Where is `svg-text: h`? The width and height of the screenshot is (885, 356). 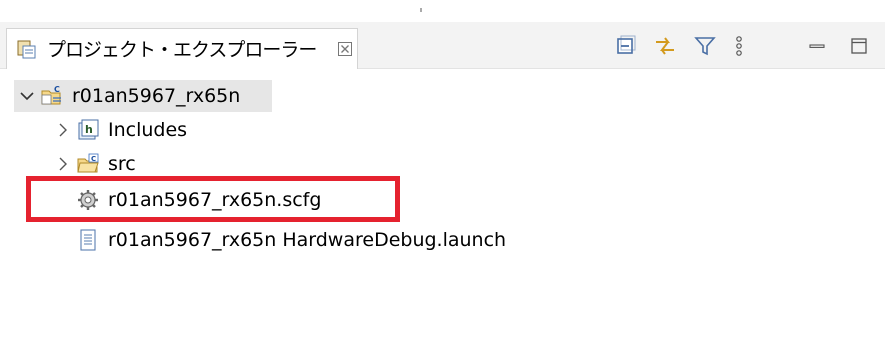 svg-text: h is located at coordinates (89, 129).